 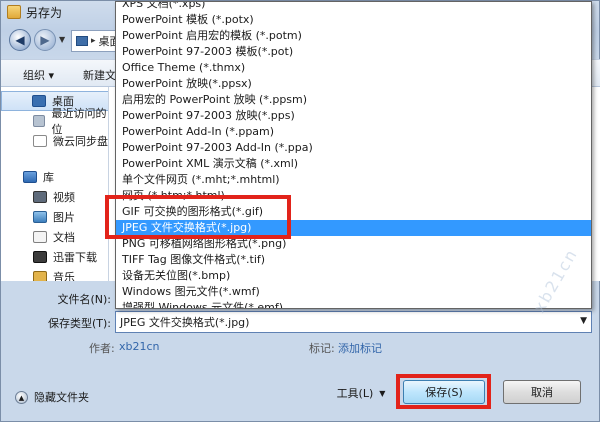 What do you see at coordinates (82, 41) in the screenshot?
I see `desktop-location-icon` at bounding box center [82, 41].